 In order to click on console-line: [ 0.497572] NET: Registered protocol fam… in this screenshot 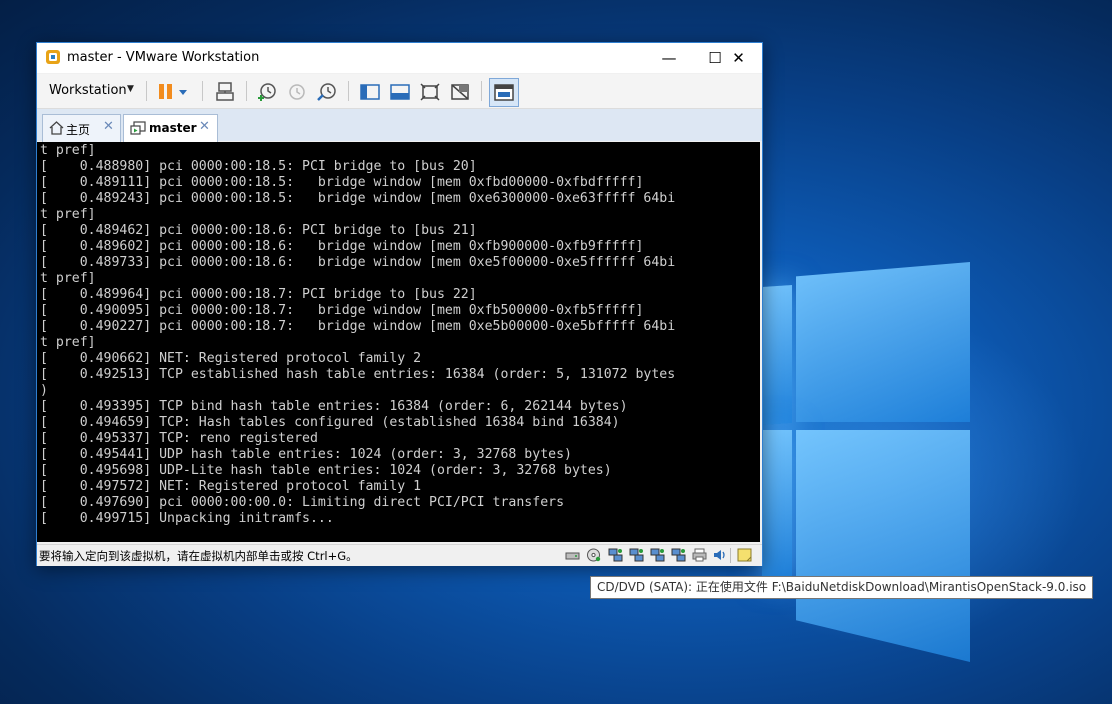, I will do `click(231, 486)`.